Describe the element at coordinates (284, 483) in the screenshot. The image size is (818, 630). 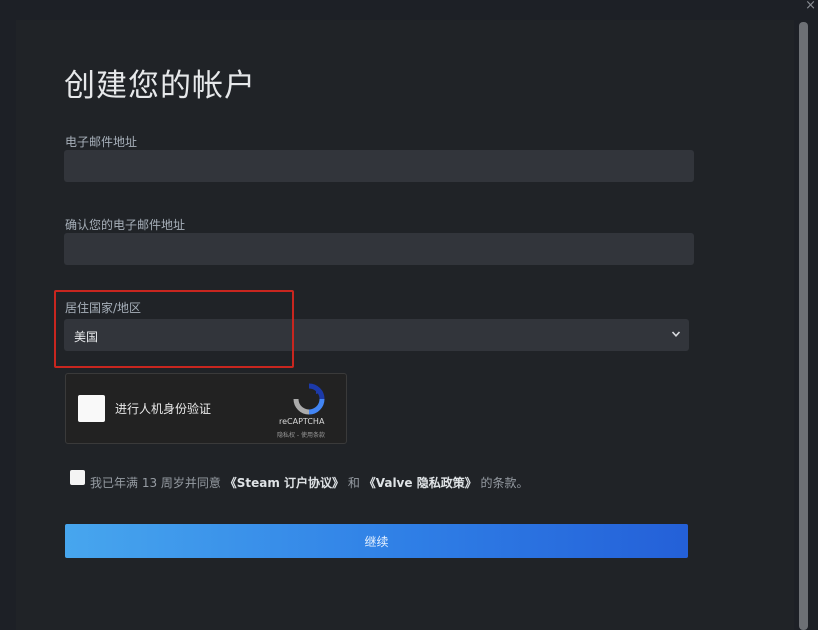
I see `steam-agreement-link: 《Steam 订户协议》` at that location.